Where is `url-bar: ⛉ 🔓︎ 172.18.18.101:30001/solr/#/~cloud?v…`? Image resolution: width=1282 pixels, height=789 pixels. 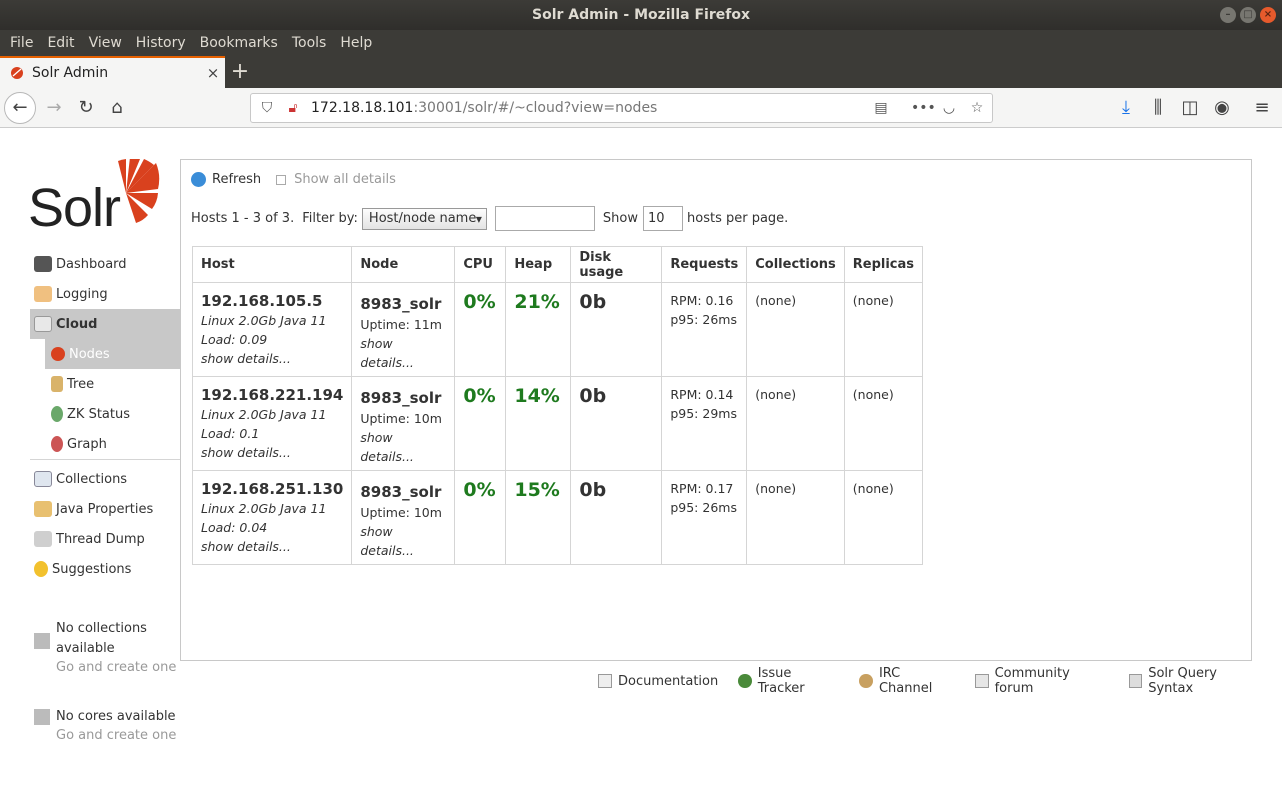 url-bar: ⛉ 🔓︎ 172.18.18.101:30001/solr/#/~cloud?v… is located at coordinates (621, 108).